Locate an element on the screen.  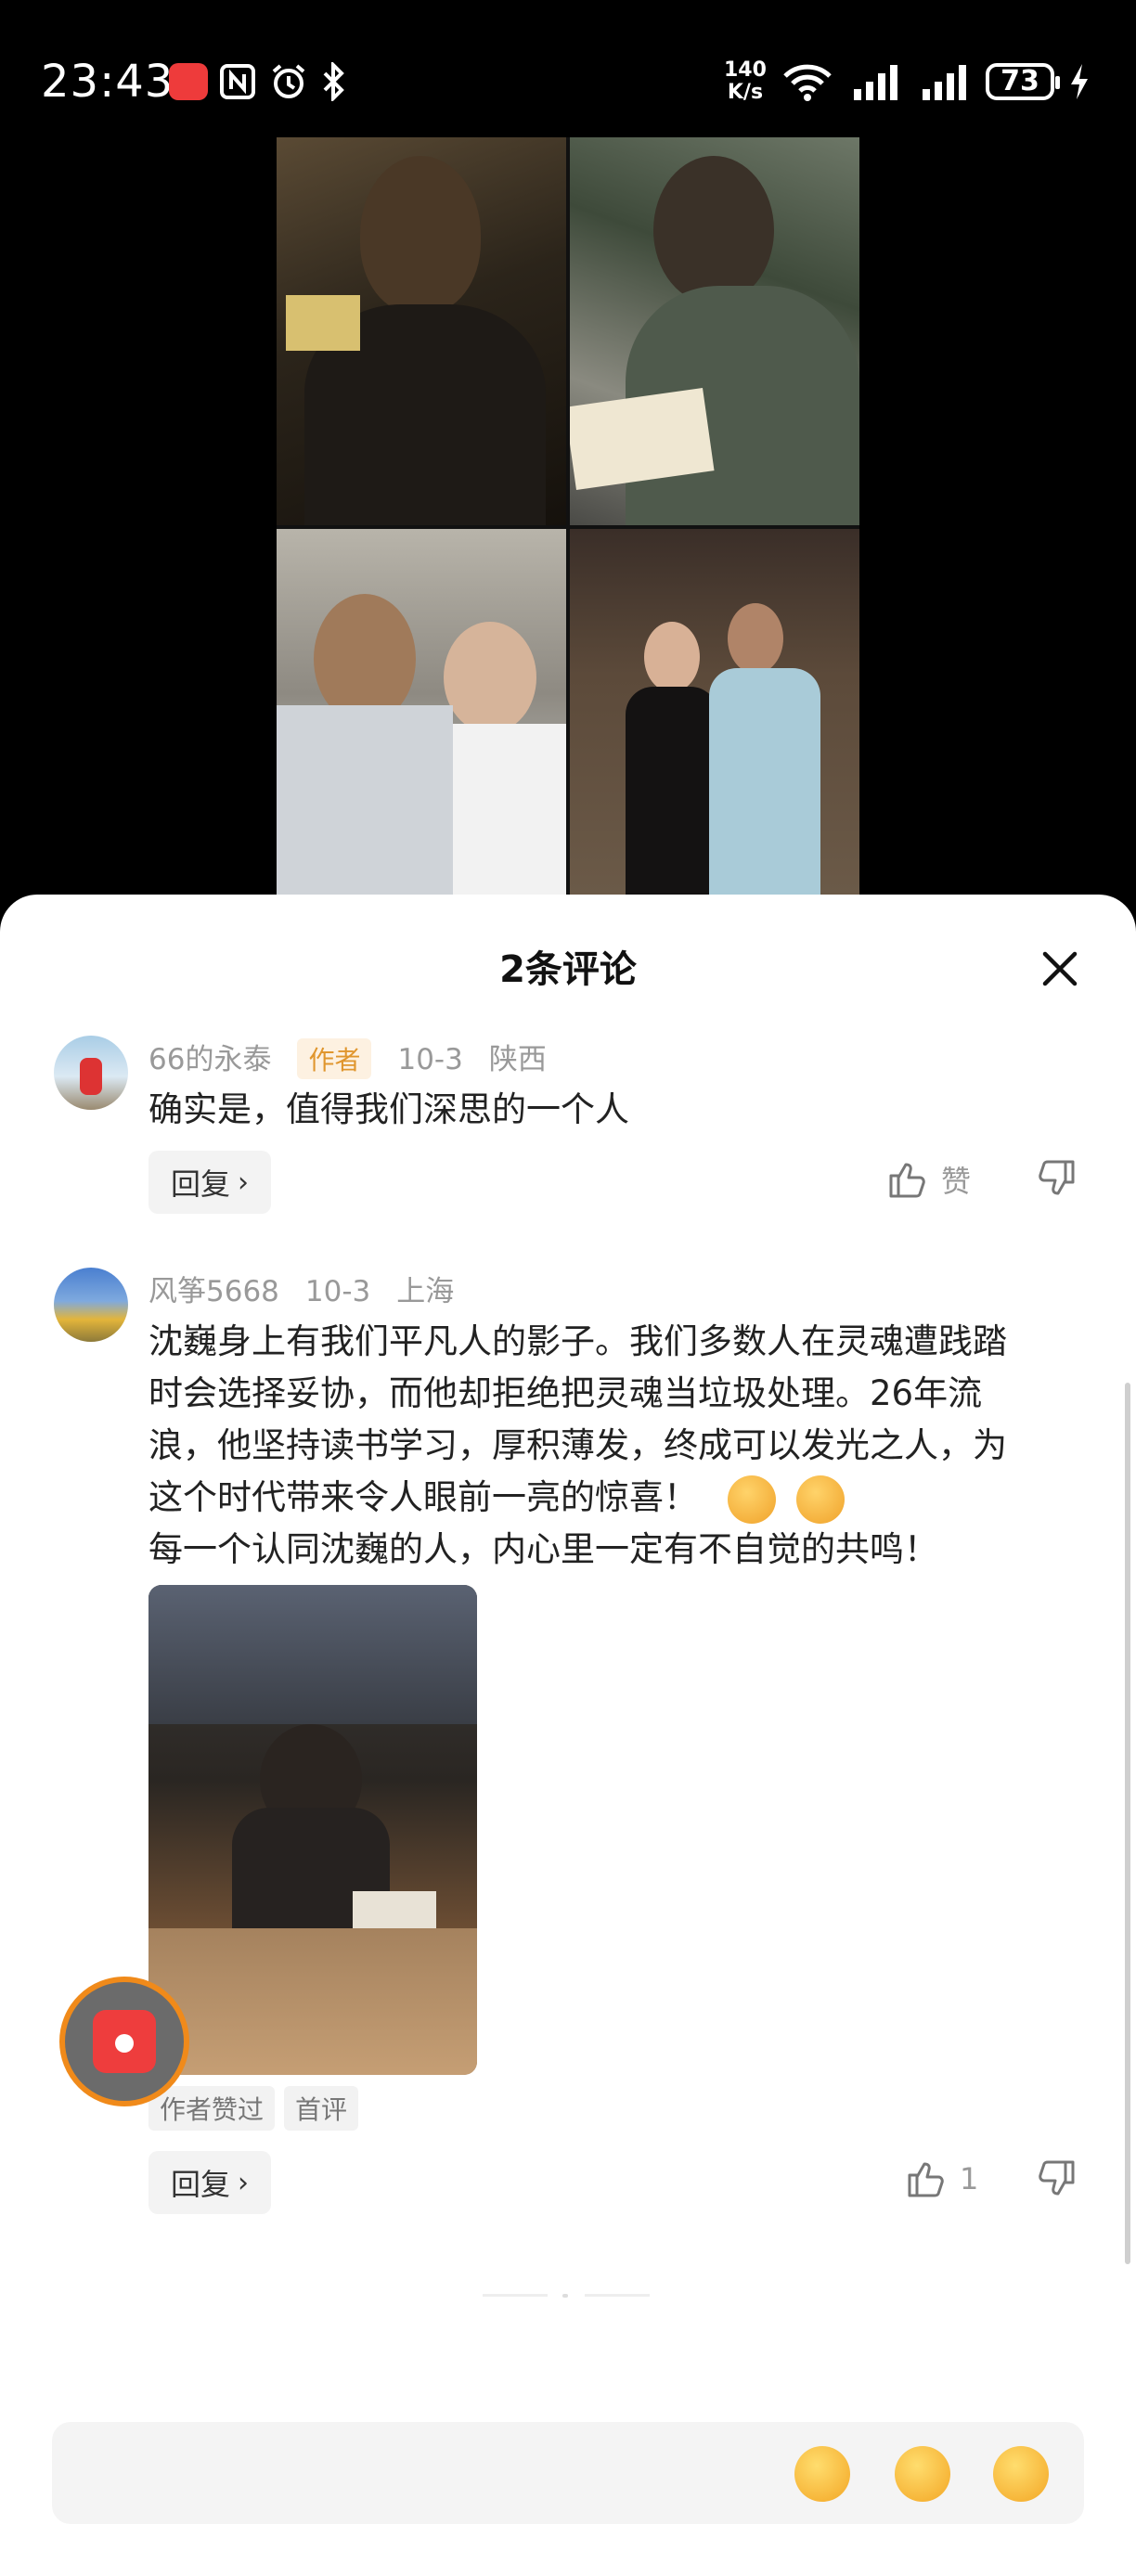
comment-text-line: 时会选择妥协，而他却拒绝把灵魂当垃圾处理。26年流 is located at coordinates (565, 1393).